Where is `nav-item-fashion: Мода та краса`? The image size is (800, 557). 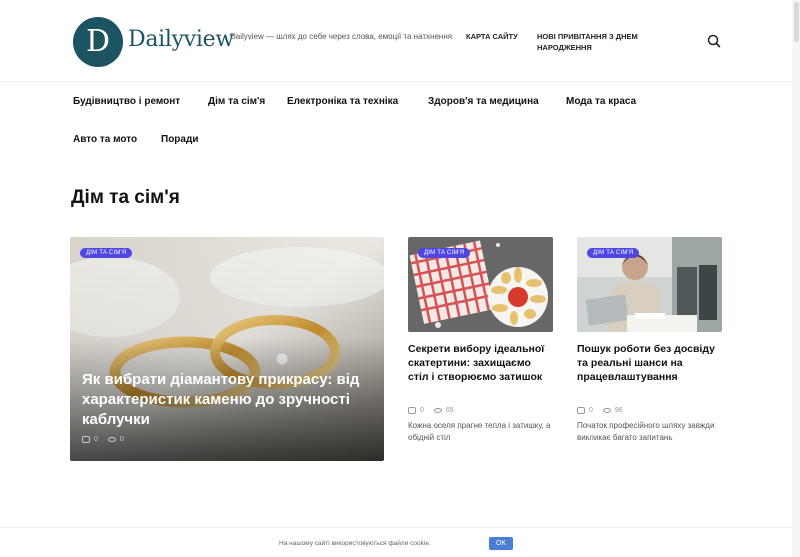 nav-item-fashion: Мода та краса is located at coordinates (601, 101).